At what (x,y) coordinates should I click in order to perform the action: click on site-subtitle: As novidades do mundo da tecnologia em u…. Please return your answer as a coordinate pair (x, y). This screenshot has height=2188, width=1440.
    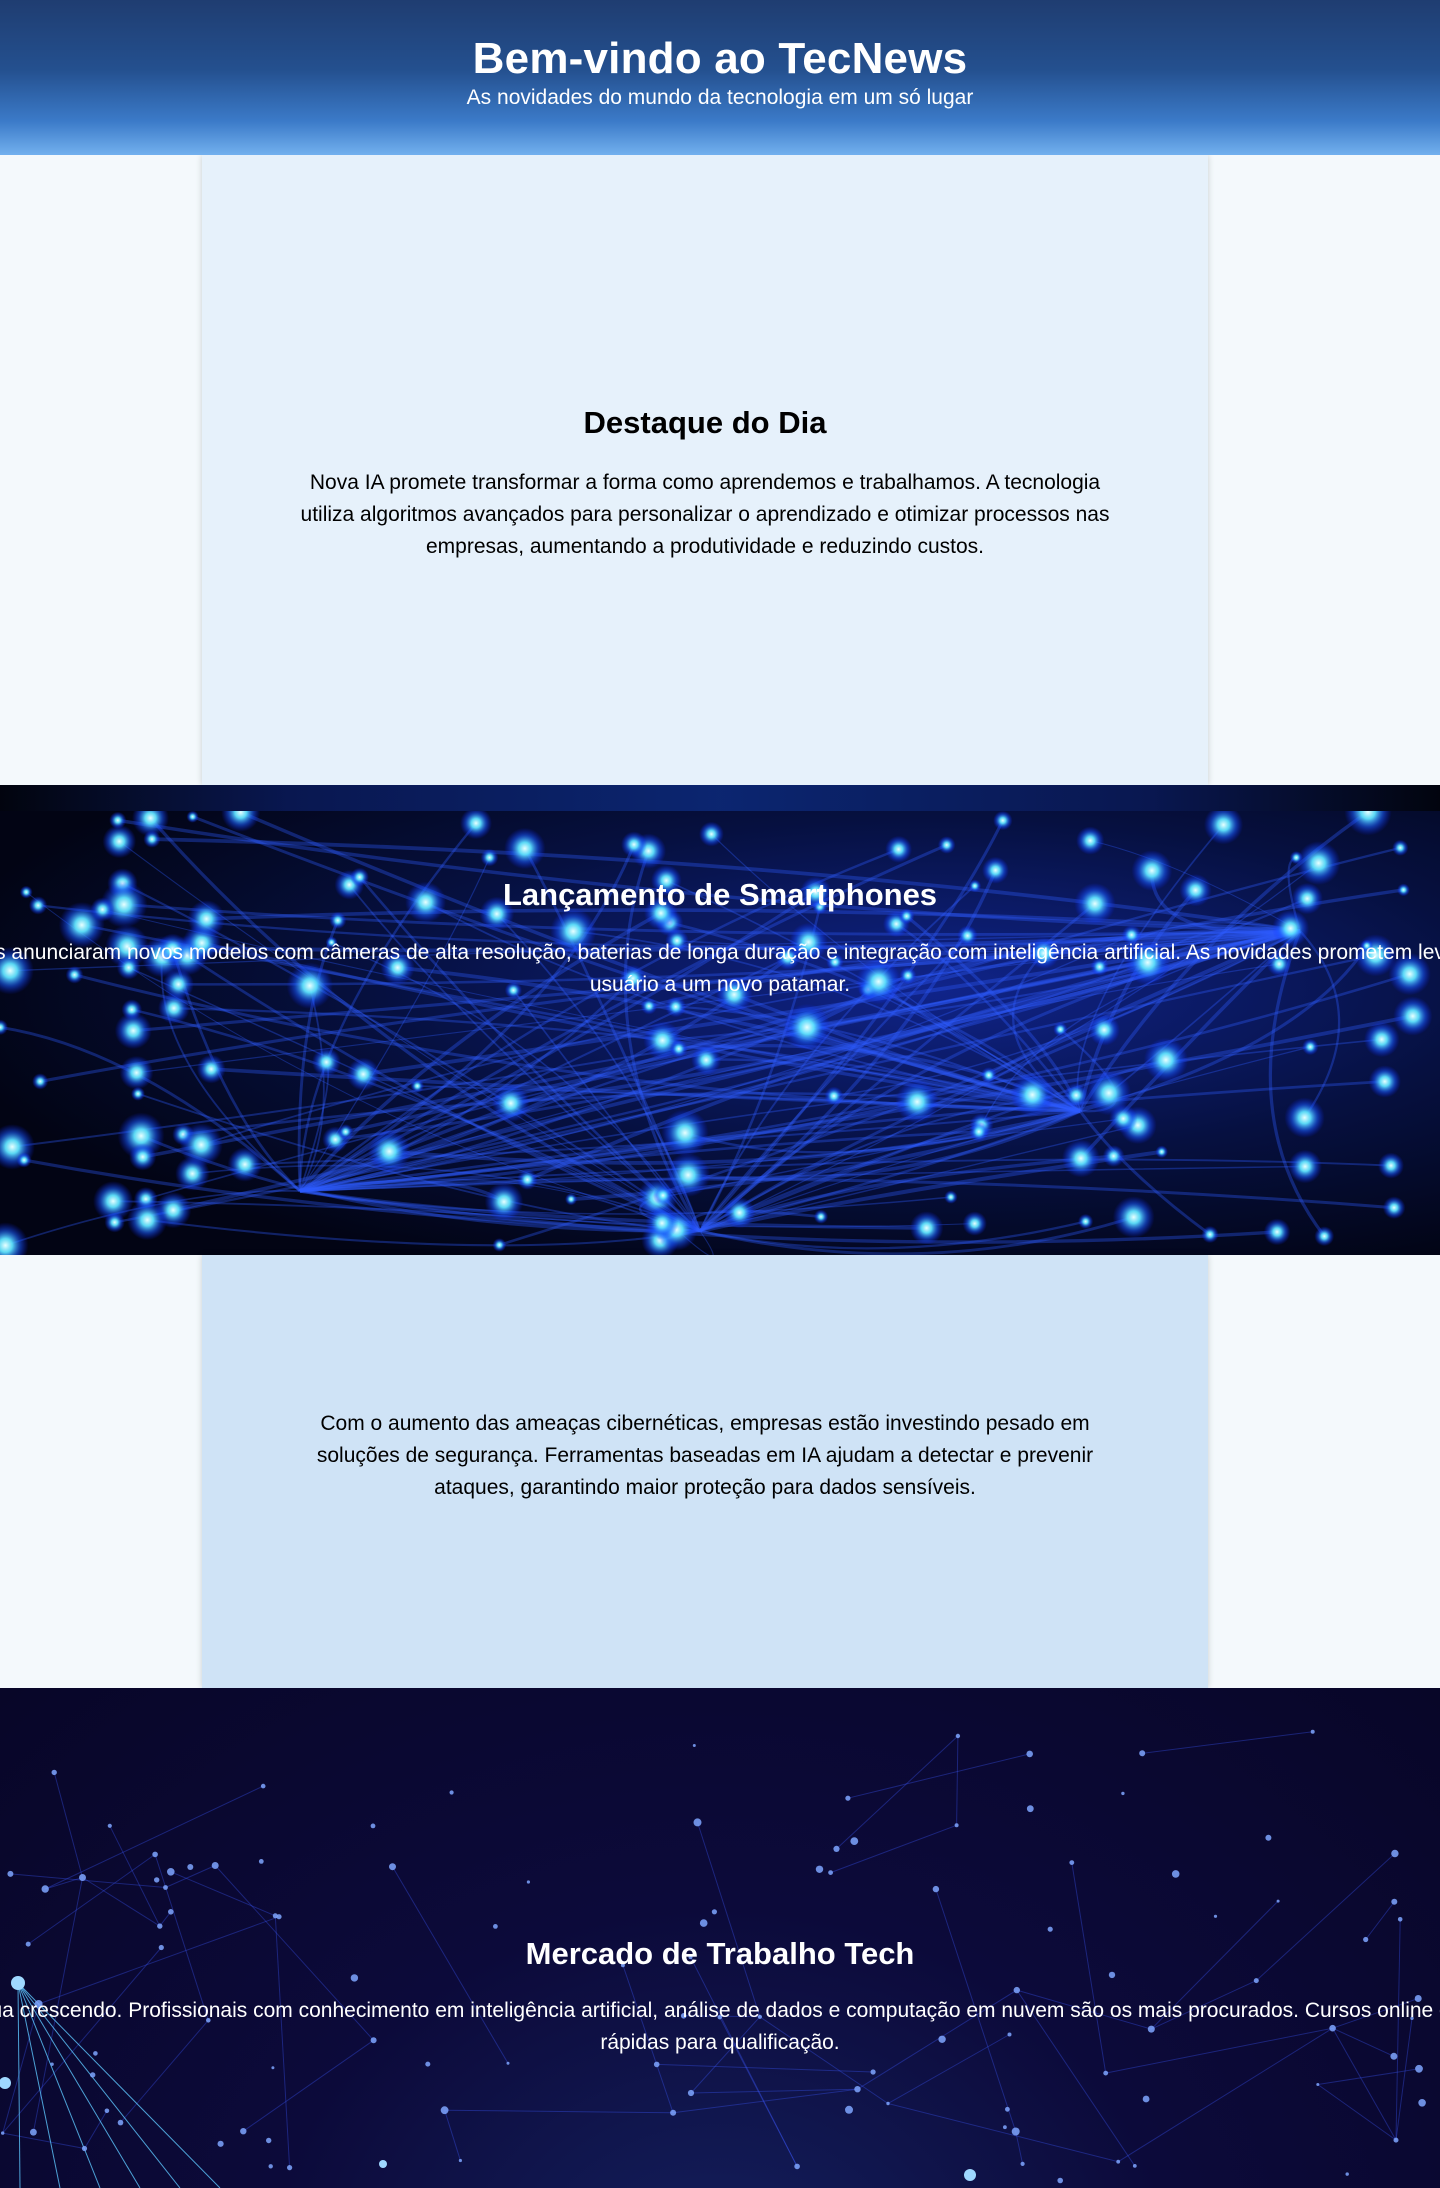
    Looking at the image, I should click on (720, 97).